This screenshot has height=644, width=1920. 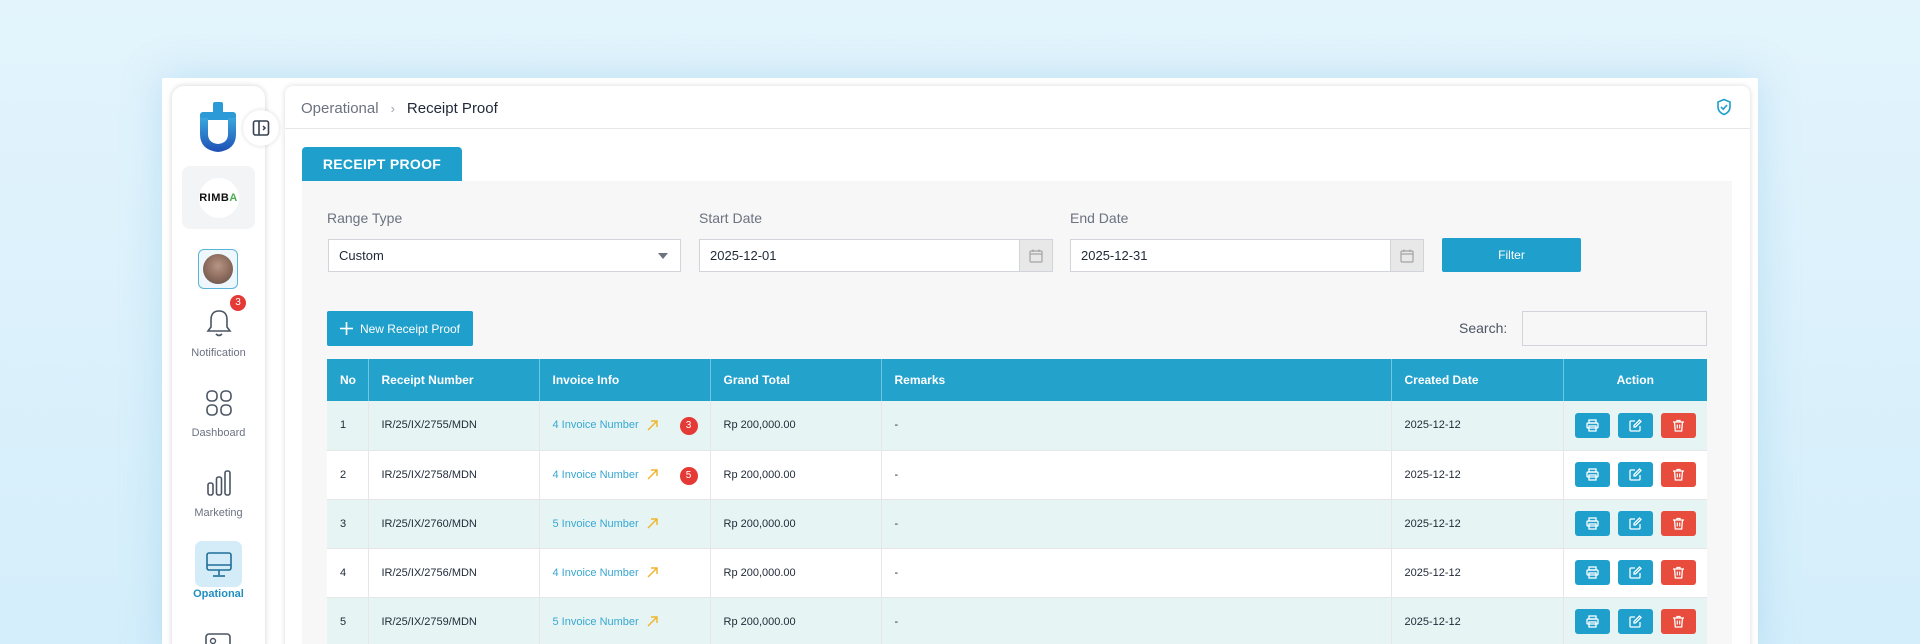 What do you see at coordinates (218, 127) in the screenshot?
I see `app-logo-icon` at bounding box center [218, 127].